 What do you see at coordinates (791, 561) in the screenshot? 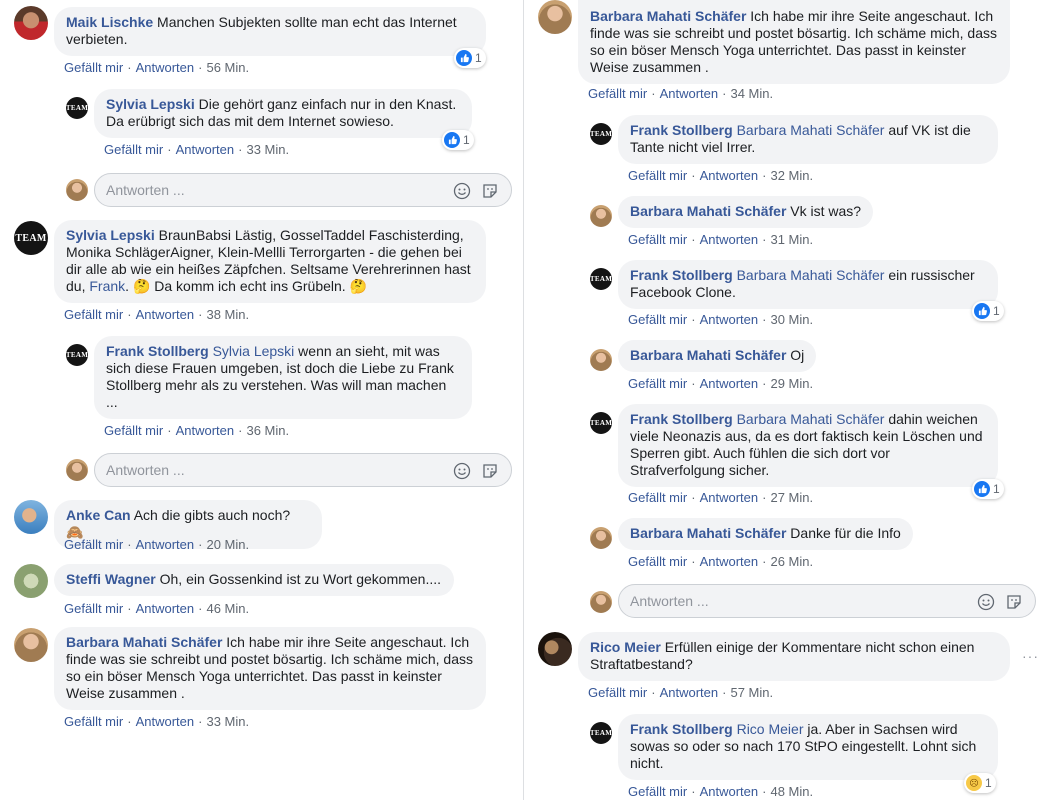
I see `timestamp: 26 Min.` at bounding box center [791, 561].